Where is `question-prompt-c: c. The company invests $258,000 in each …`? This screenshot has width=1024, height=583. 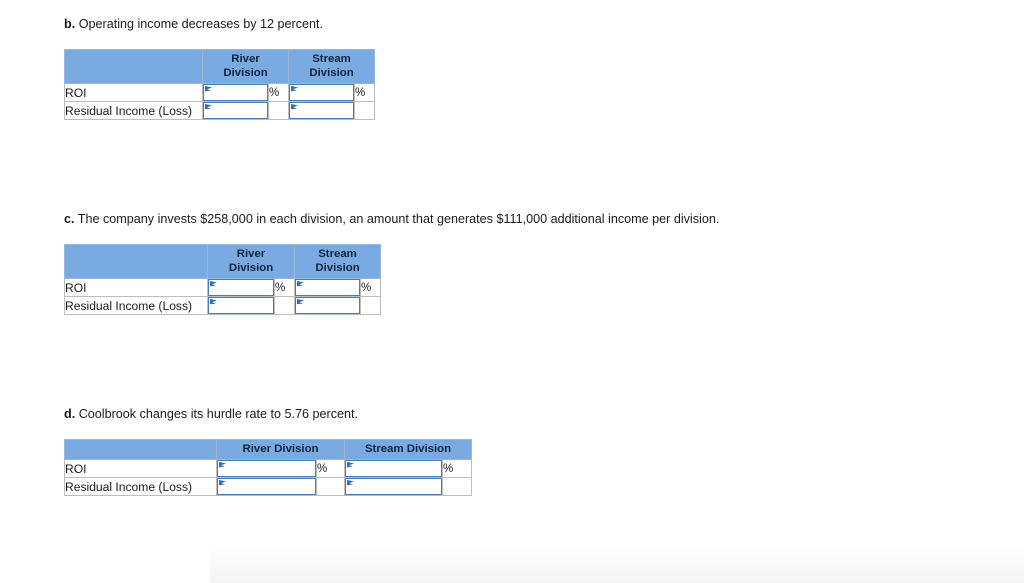 question-prompt-c: c. The company invests $258,000 in each … is located at coordinates (391, 219).